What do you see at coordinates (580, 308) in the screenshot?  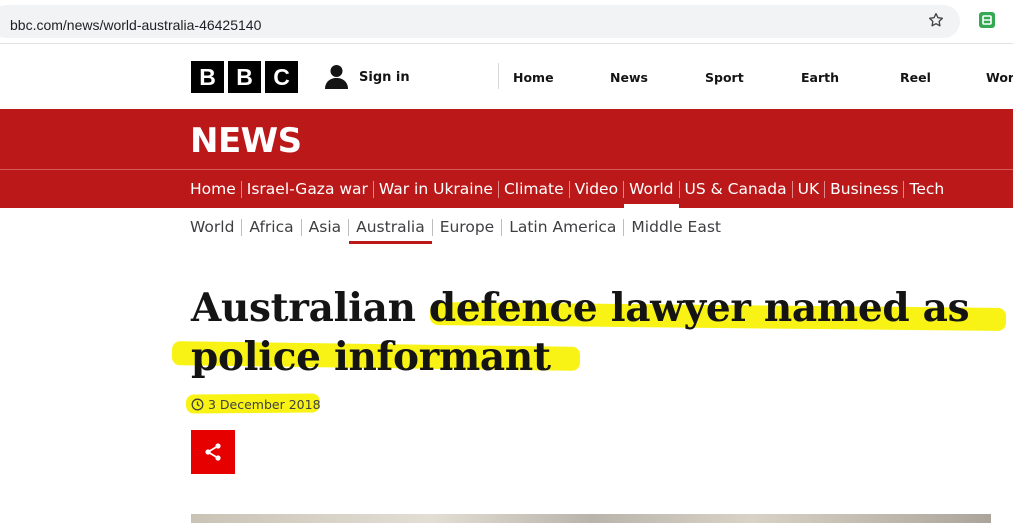 I see `headline-line: Australian defence lawyer named as` at bounding box center [580, 308].